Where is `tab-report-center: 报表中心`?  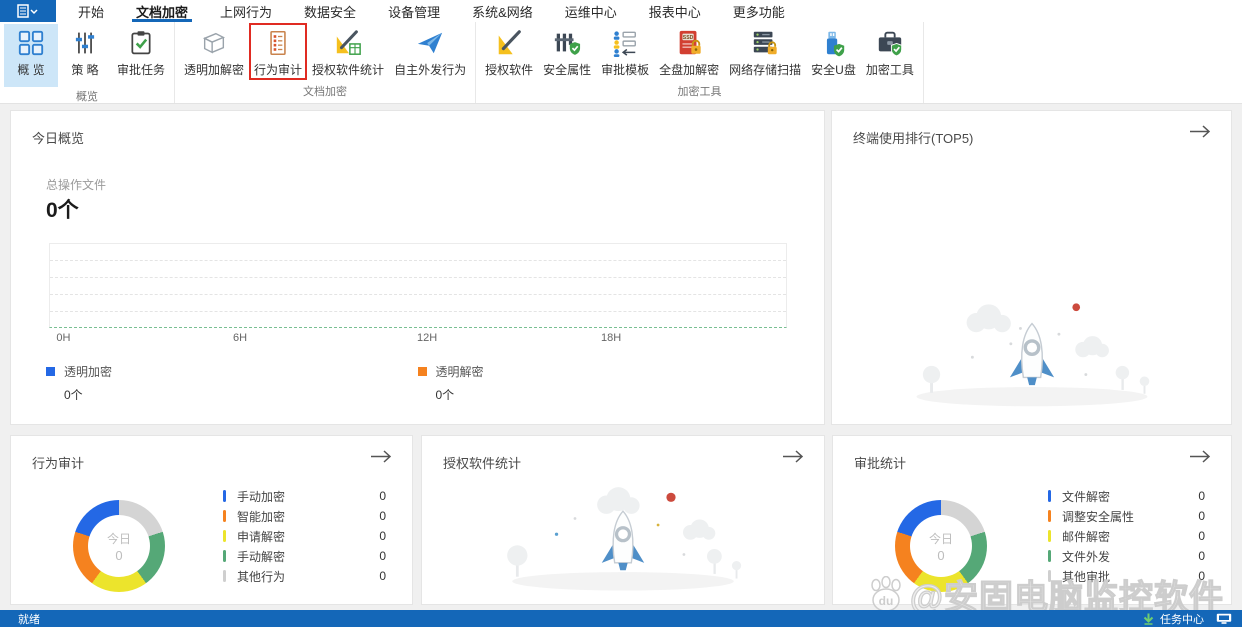
tab-report-center: 报表中心 is located at coordinates (675, 11).